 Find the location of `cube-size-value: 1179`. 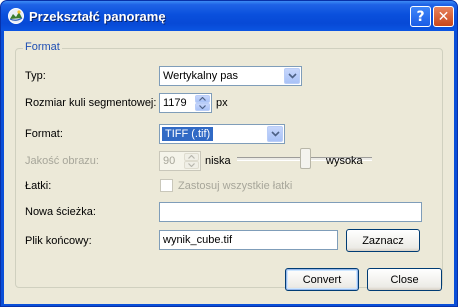

cube-size-value: 1179 is located at coordinates (175, 103).